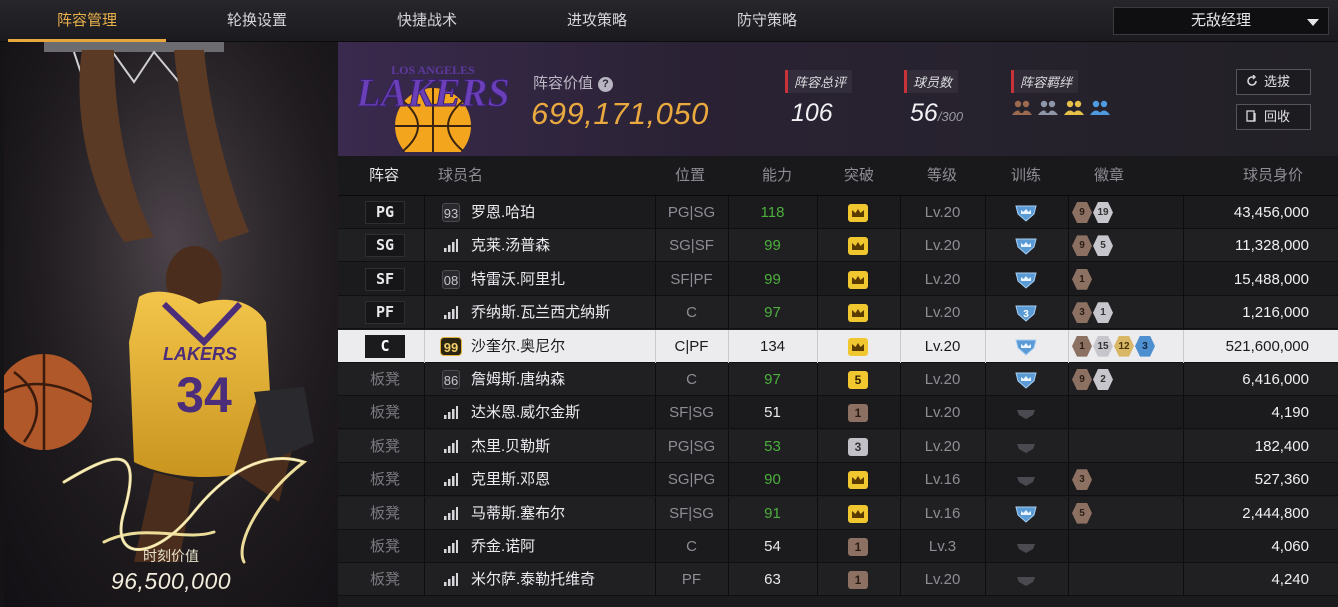 The height and width of the screenshot is (607, 1338). I want to click on table-row: PF 乔纳斯.瓦兰西尤纳斯 C 97 Lv.20 3 3 1 1,216,000, so click(838, 313).